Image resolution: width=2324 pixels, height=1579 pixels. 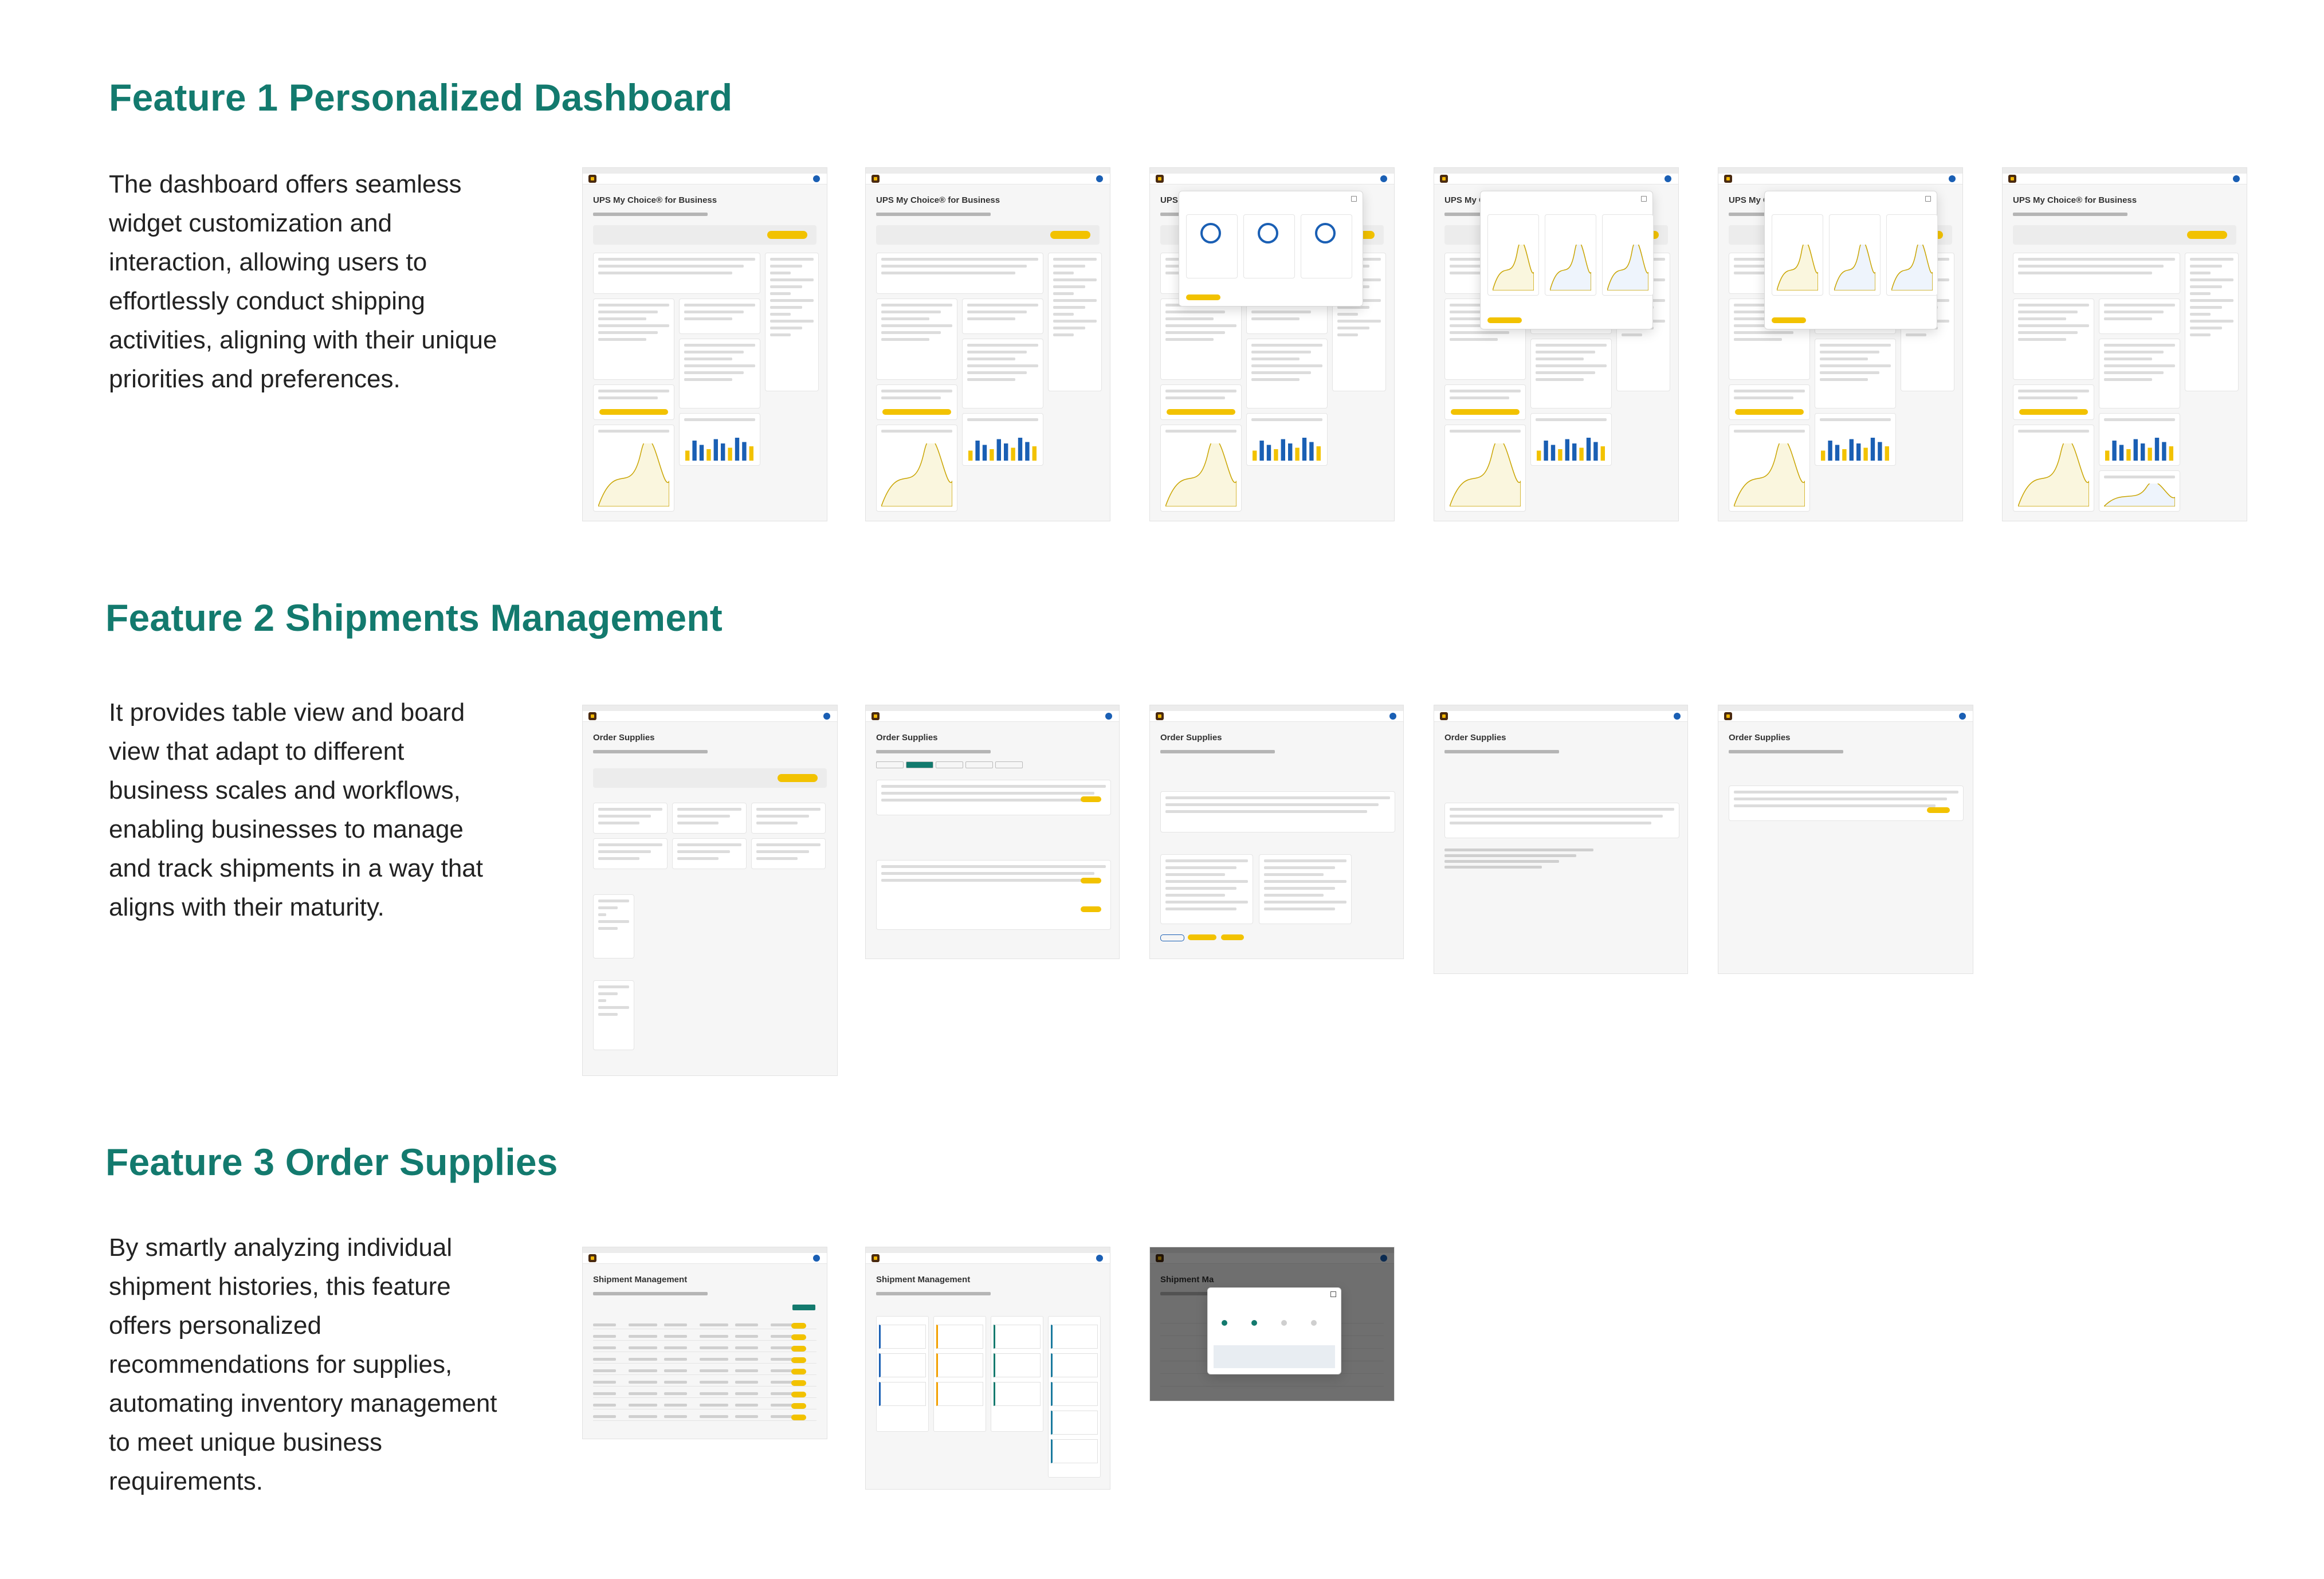 I want to click on dashboard-screenshot-4: UPS My C, so click(x=1557, y=344).